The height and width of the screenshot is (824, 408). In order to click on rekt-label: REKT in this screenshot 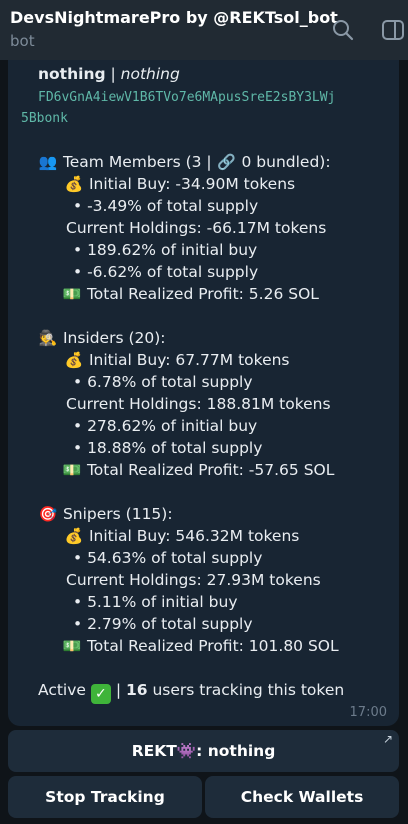, I will do `click(154, 751)`.